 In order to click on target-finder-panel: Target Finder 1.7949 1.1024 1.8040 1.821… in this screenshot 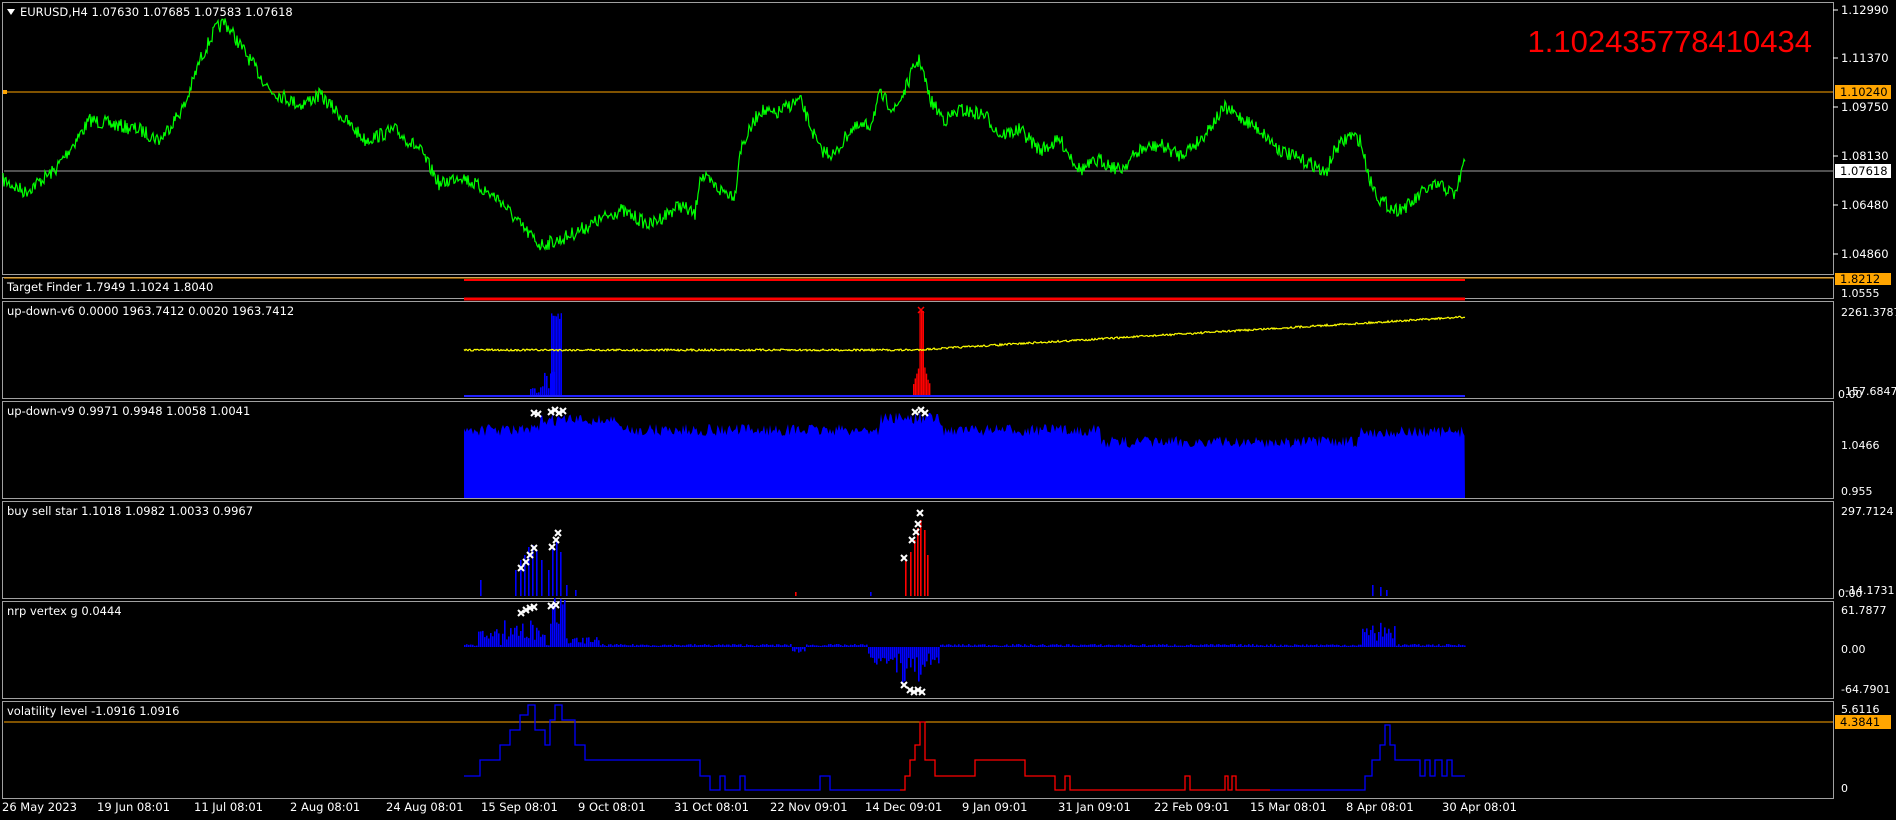, I will do `click(947, 286)`.